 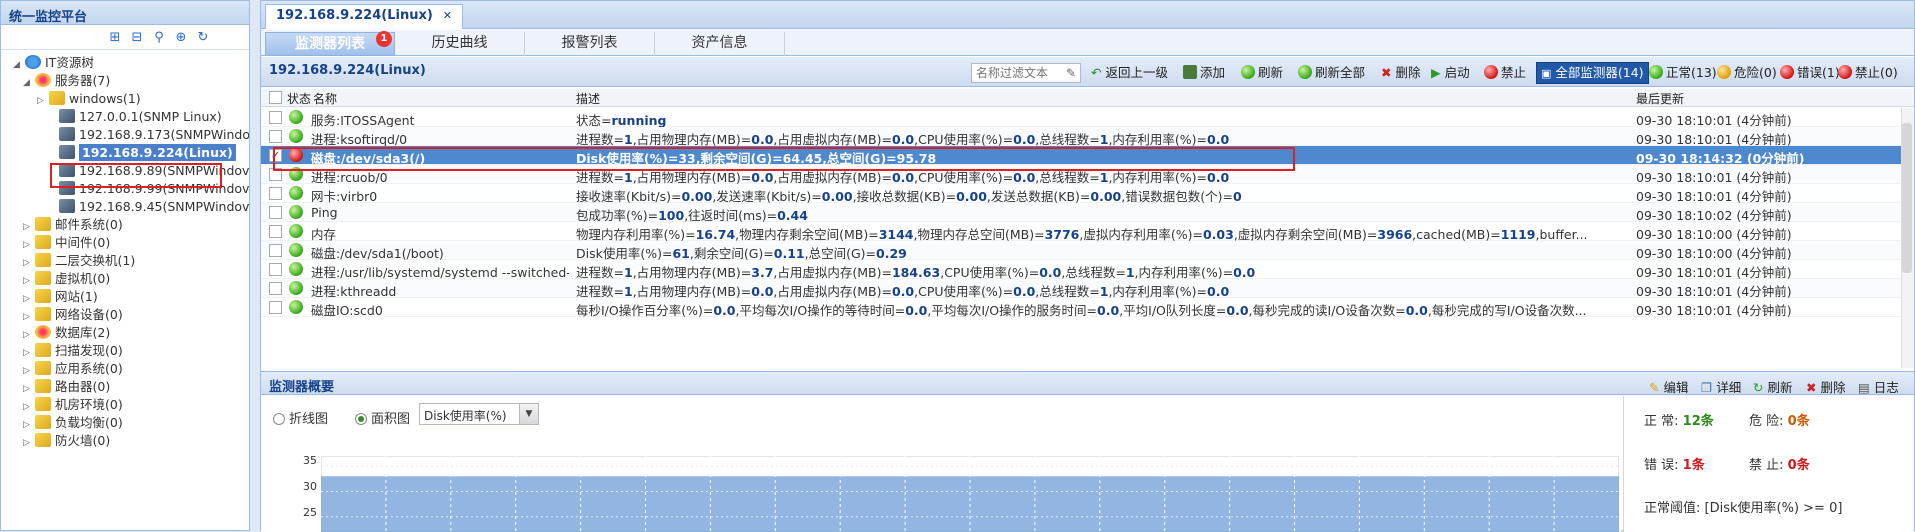 I want to click on tree-node: ▷ 网站(1), so click(x=60, y=297).